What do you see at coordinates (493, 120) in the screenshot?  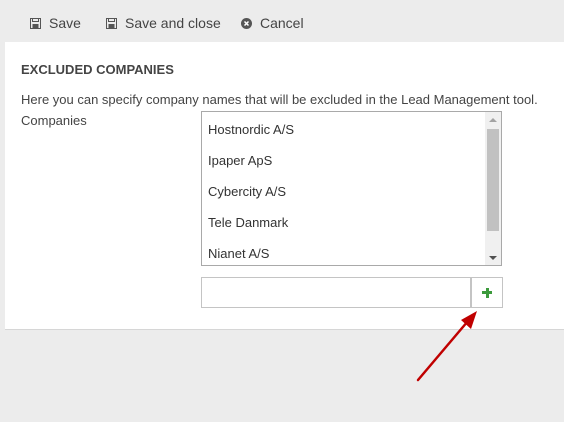 I see `scroll-up-icon` at bounding box center [493, 120].